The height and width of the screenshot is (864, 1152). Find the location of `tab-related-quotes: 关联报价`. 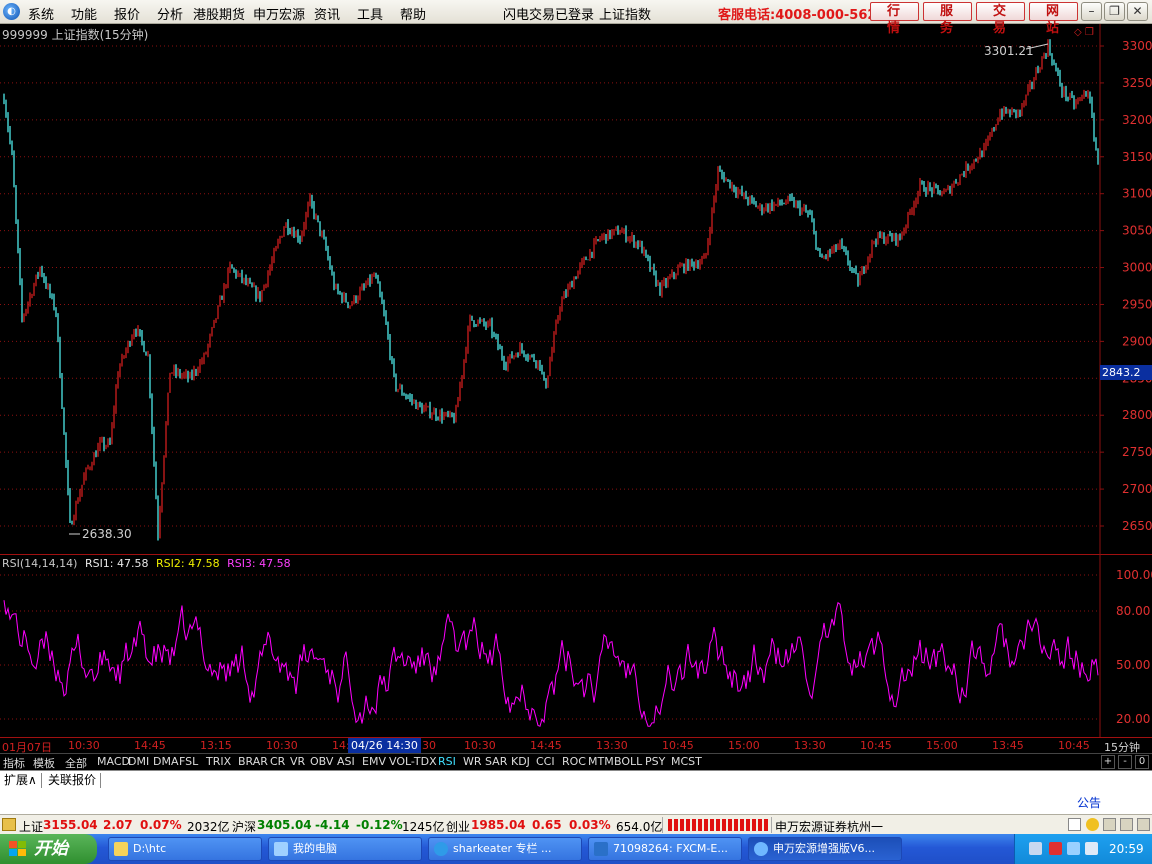

tab-related-quotes: 关联报价 is located at coordinates (73, 780).